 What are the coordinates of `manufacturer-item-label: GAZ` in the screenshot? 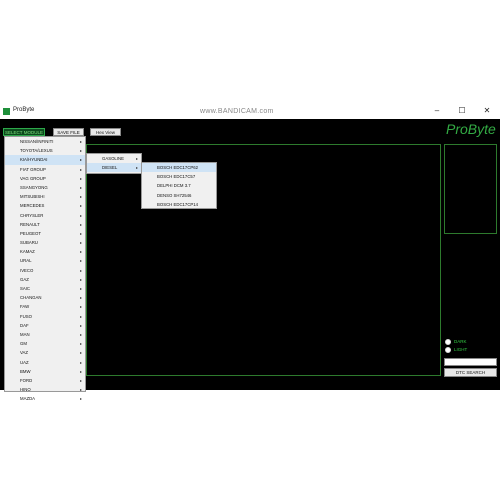 It's located at (24, 279).